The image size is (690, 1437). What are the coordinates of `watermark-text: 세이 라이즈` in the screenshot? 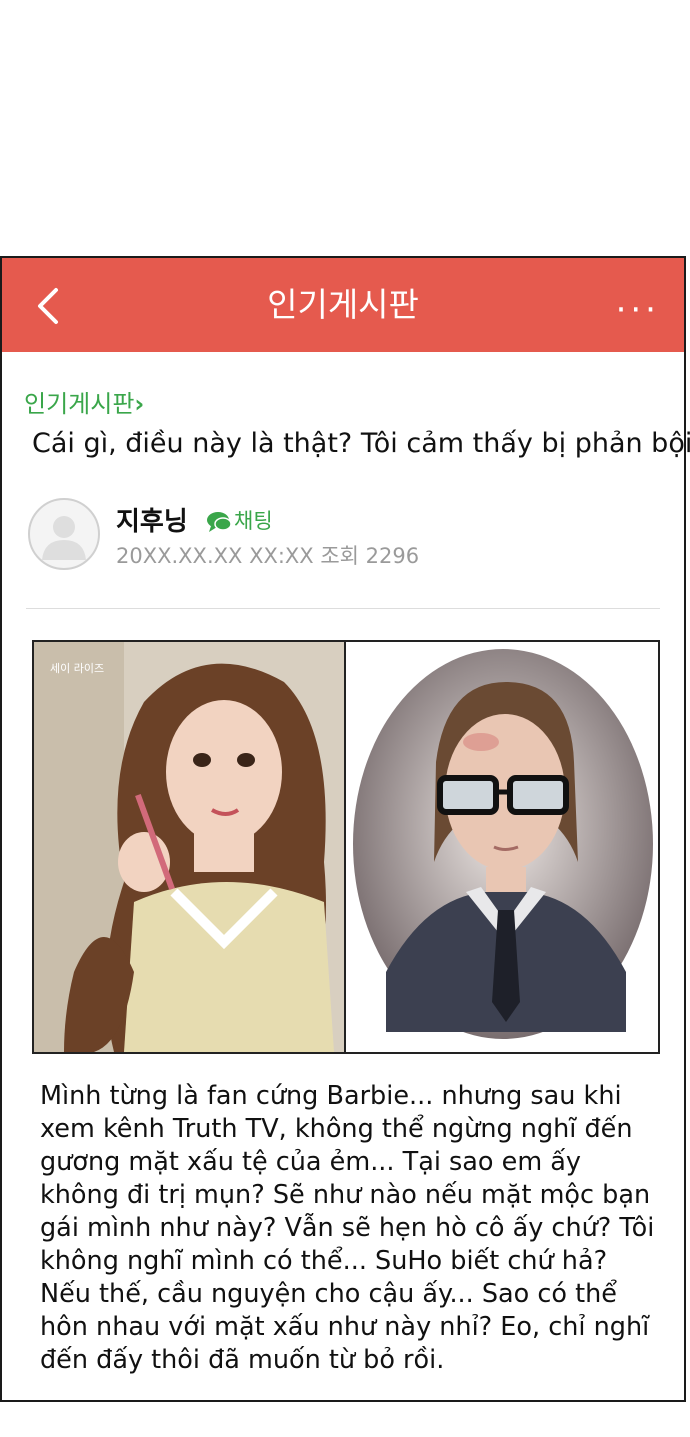 It's located at (77, 668).